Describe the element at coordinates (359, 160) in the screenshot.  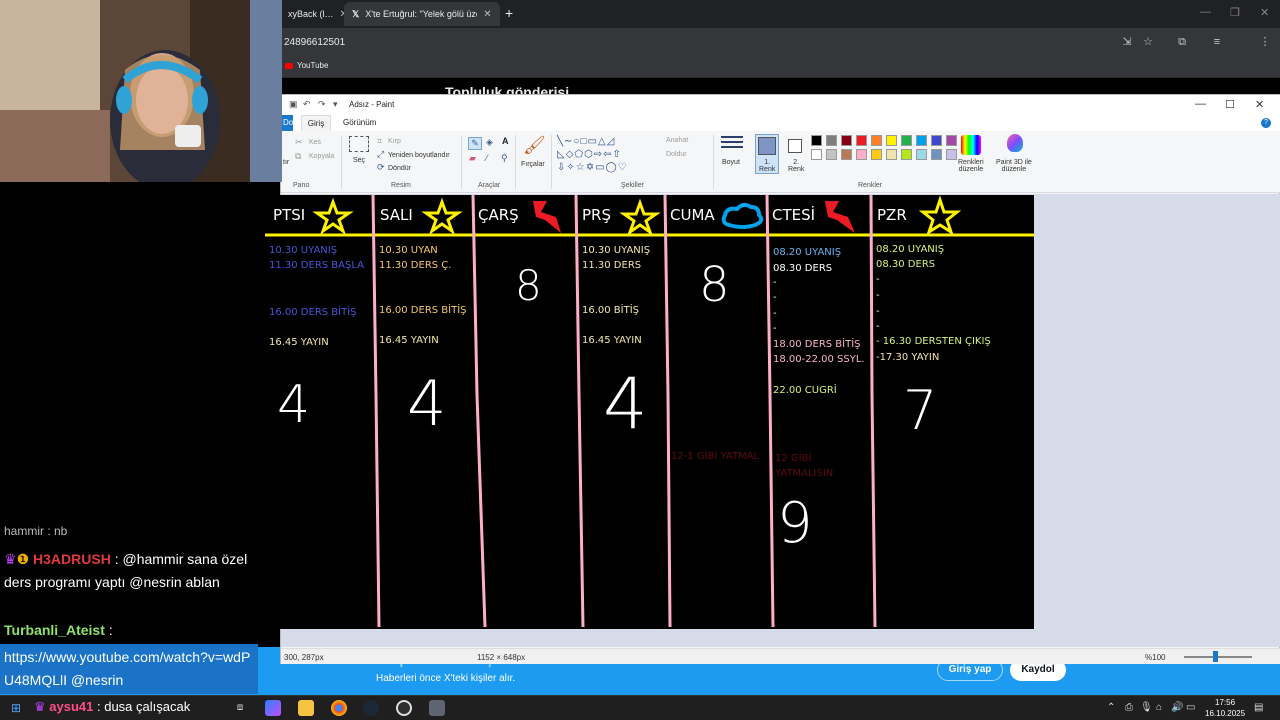
I see `select-button: Seç` at that location.